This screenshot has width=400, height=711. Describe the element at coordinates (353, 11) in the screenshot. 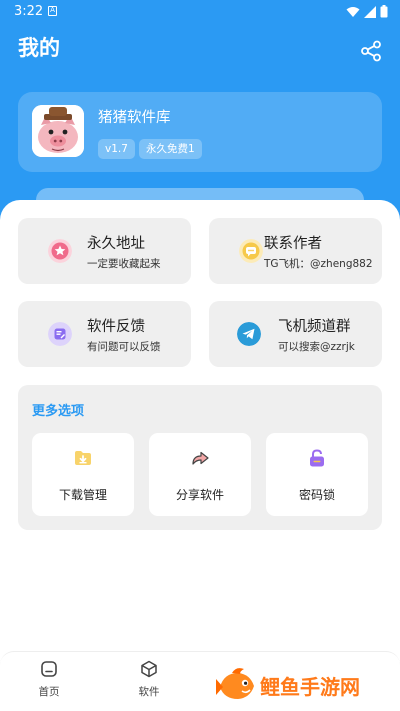

I see `wifi-icon` at that location.